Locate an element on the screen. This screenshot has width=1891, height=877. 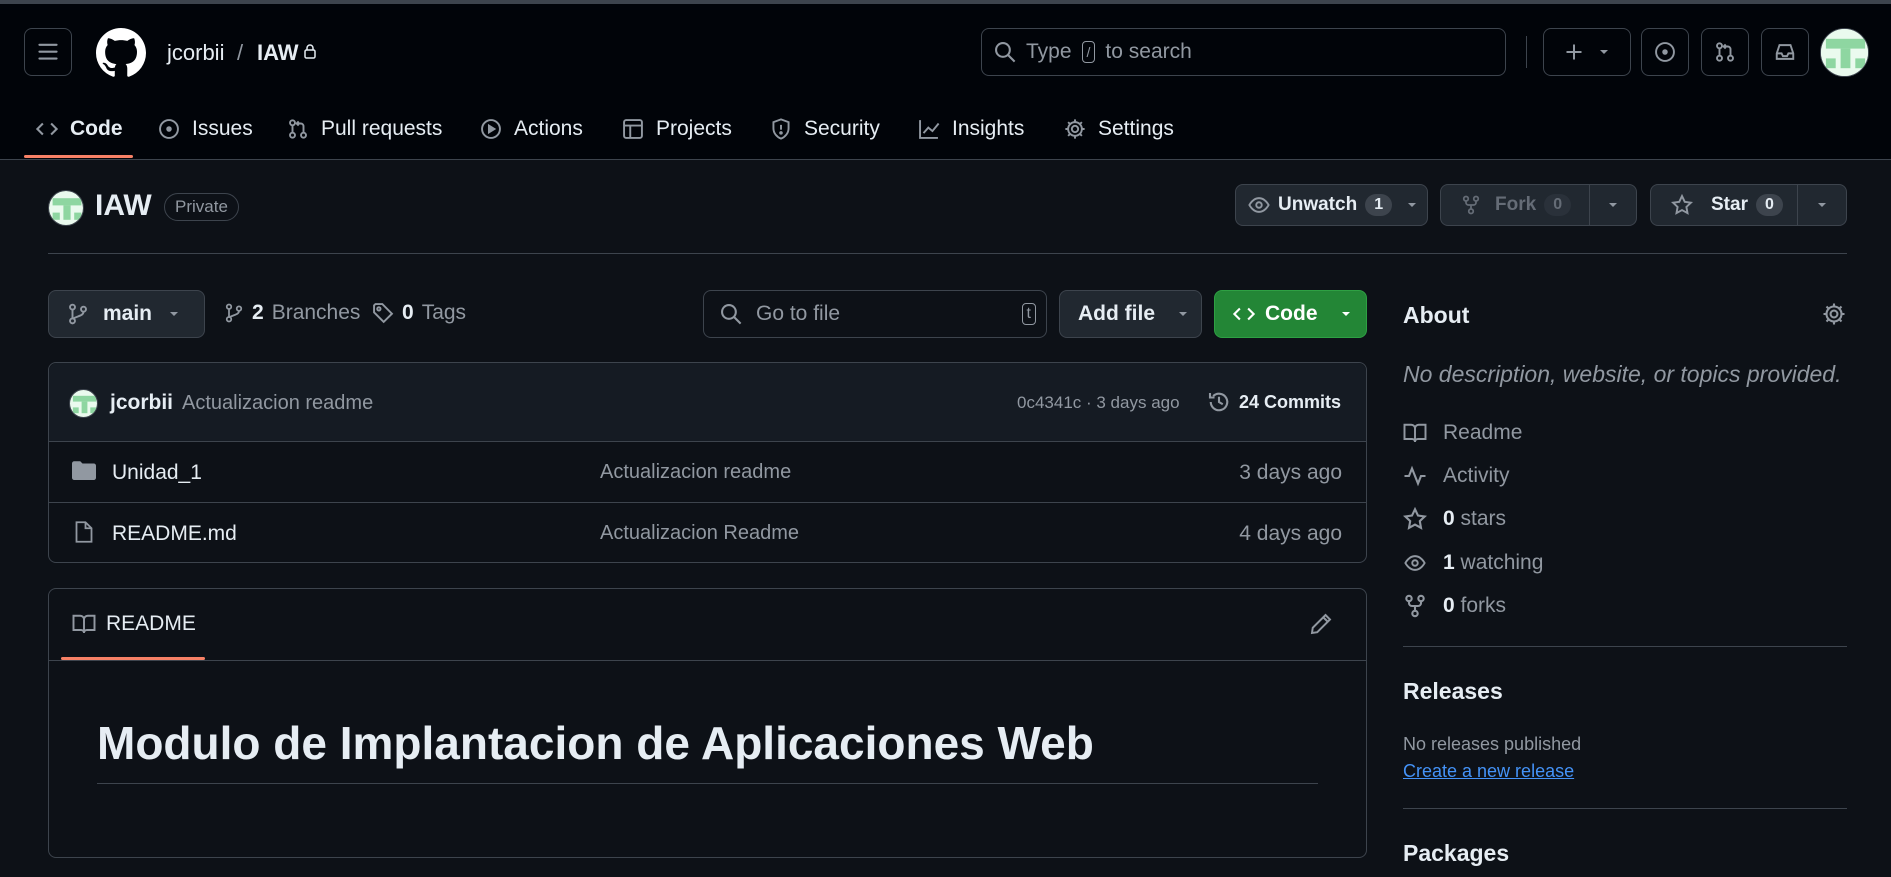
menu-button is located at coordinates (48, 52).